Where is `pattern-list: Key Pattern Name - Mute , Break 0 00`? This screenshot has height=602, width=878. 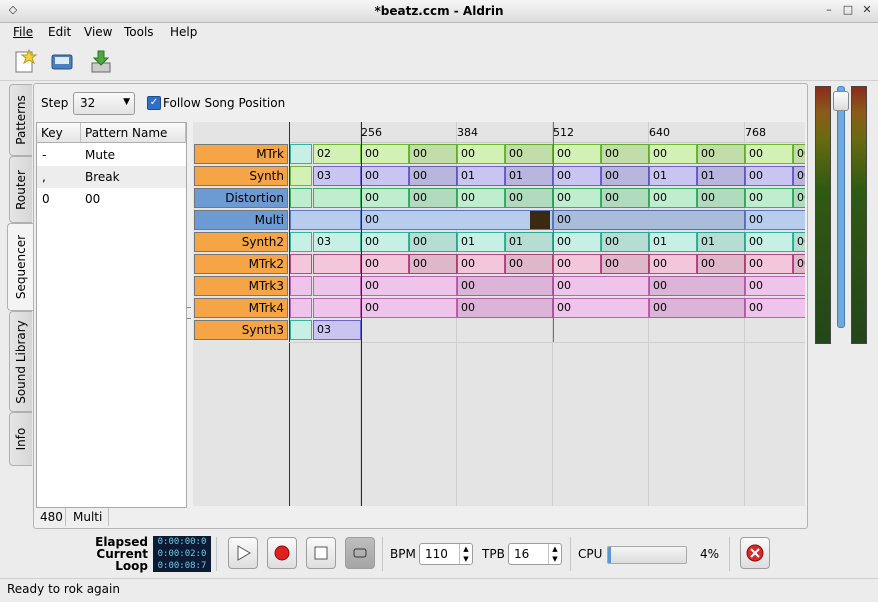
pattern-list: Key Pattern Name - Mute , Break 0 00 is located at coordinates (111, 315).